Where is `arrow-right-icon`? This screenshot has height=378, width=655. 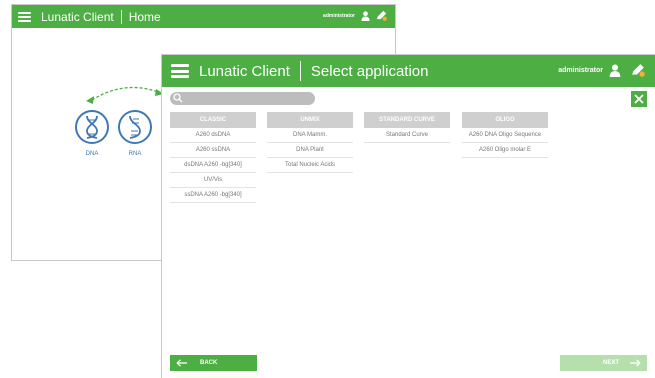 arrow-right-icon is located at coordinates (635, 363).